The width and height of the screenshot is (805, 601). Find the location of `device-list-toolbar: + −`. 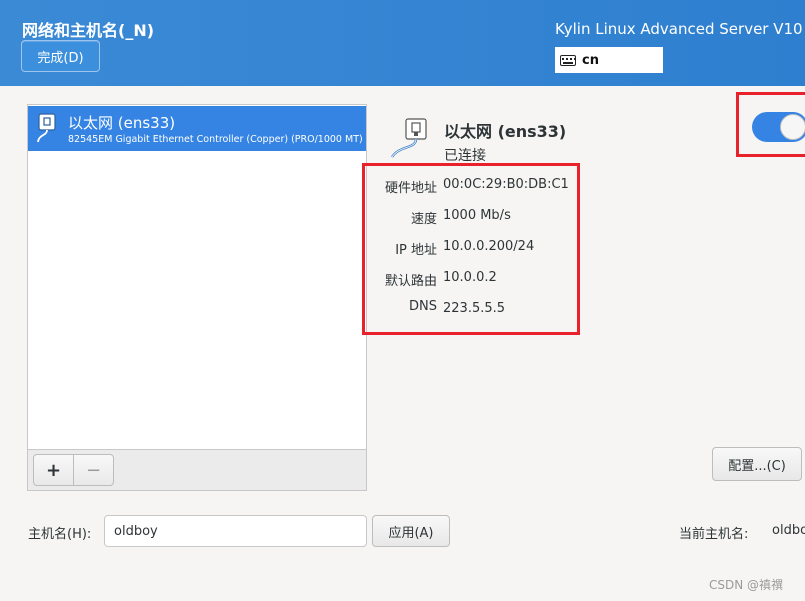

device-list-toolbar: + − is located at coordinates (197, 470).